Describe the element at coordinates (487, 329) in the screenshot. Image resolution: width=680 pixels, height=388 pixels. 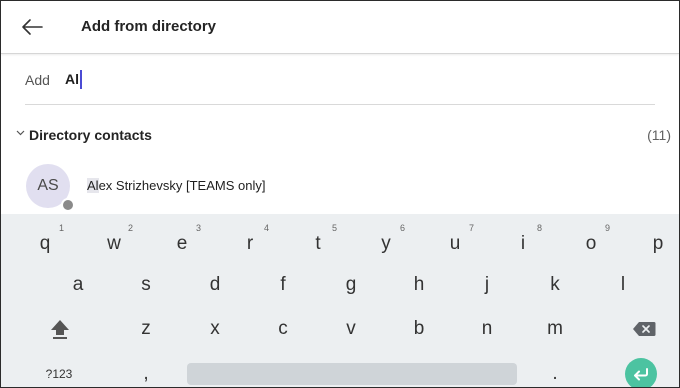
I see `key-n: n` at that location.